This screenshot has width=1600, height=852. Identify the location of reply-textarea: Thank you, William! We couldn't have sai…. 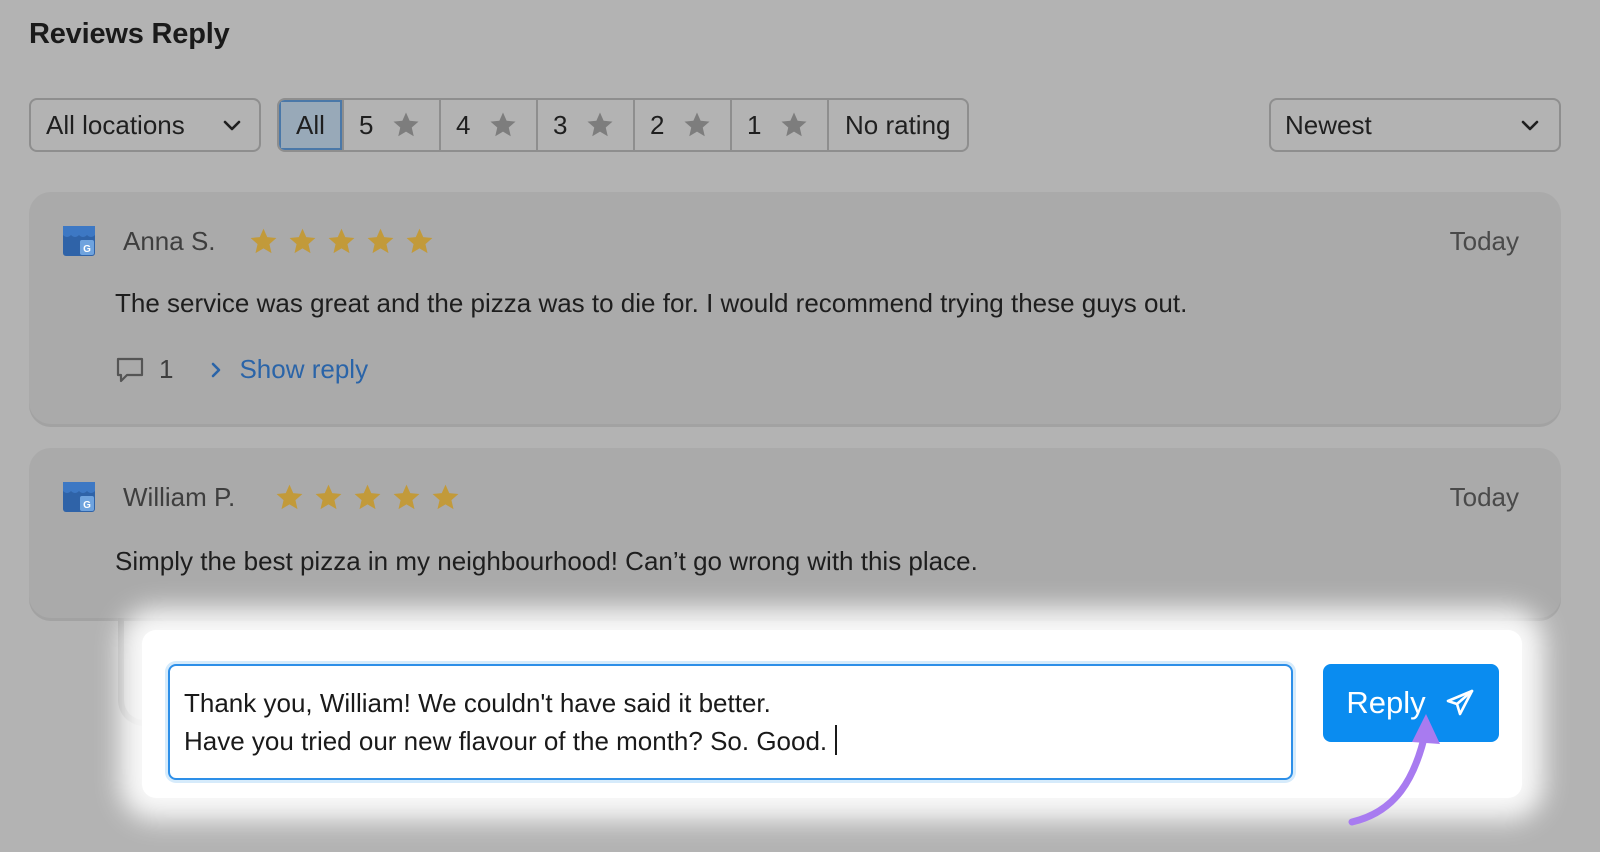
(730, 722).